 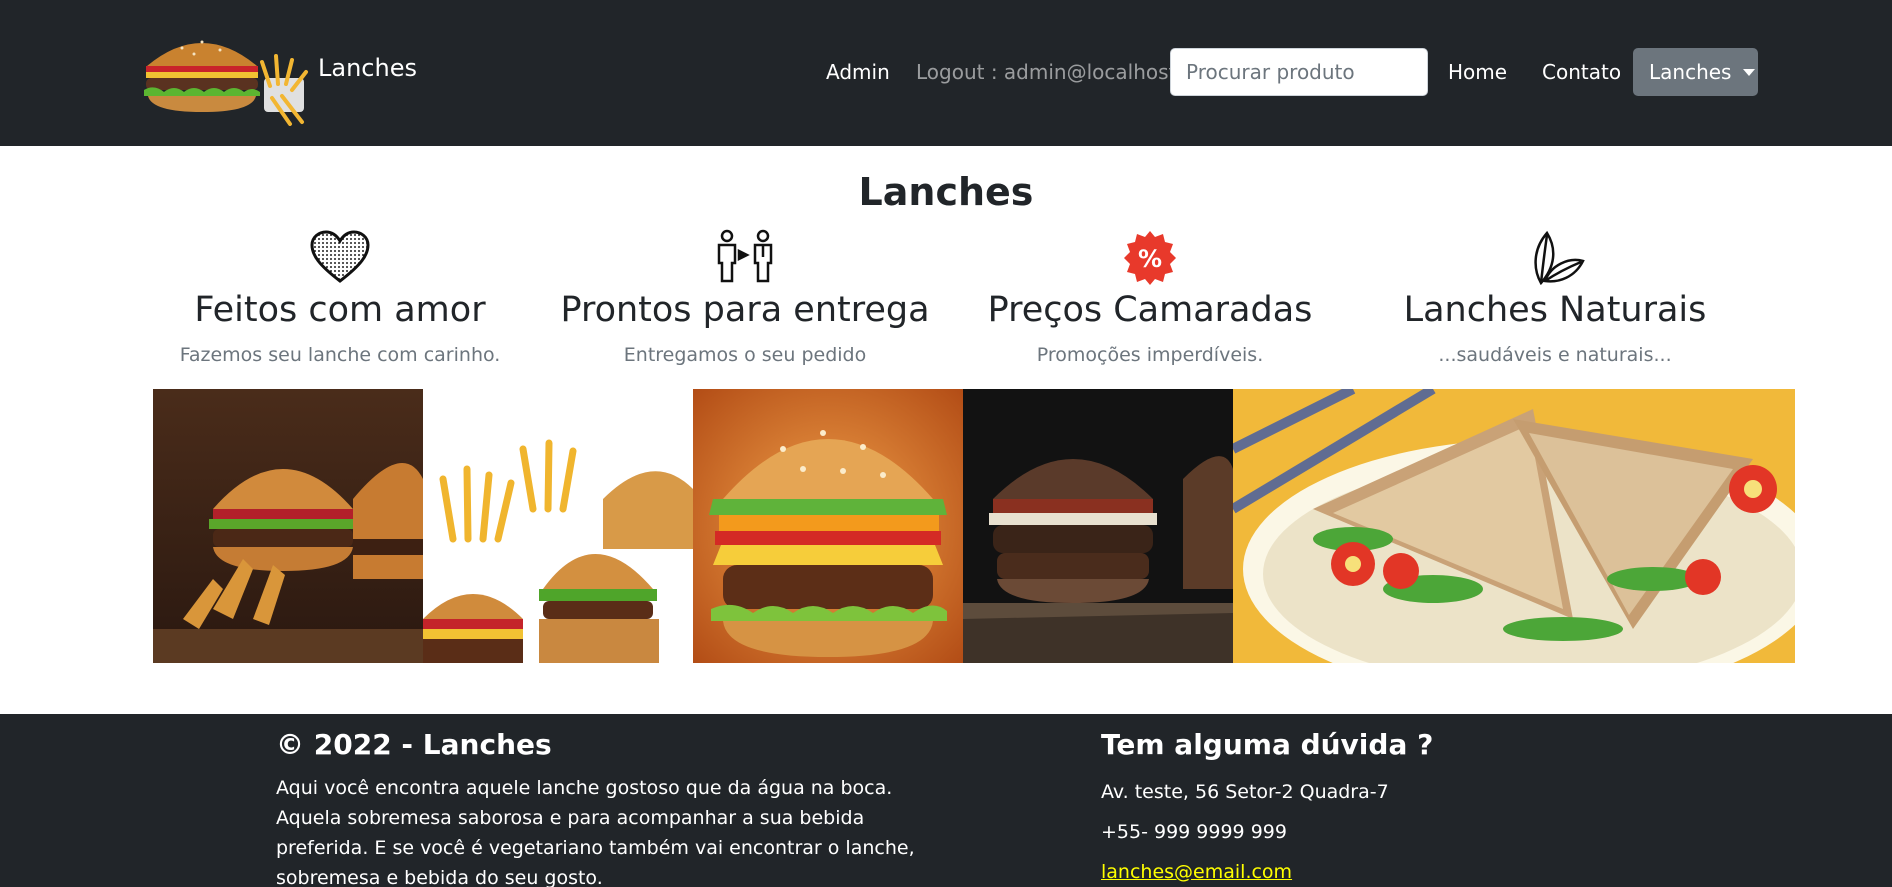 What do you see at coordinates (745, 310) in the screenshot?
I see `feature-title: Prontos para entrega` at bounding box center [745, 310].